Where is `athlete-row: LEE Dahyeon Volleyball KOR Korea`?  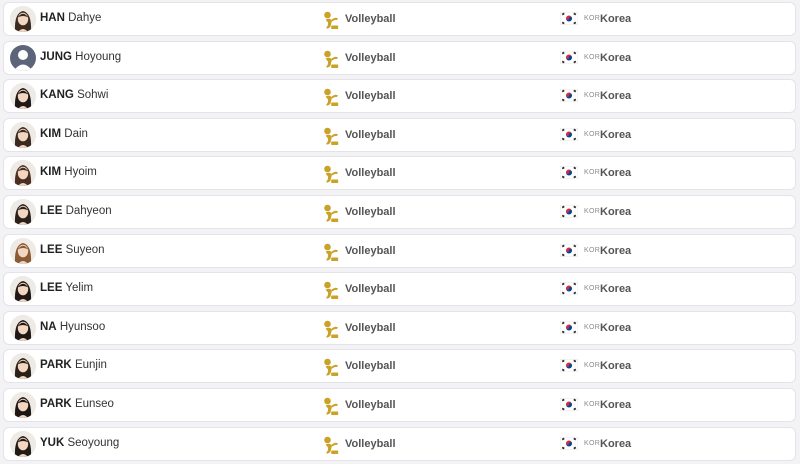 athlete-row: LEE Dahyeon Volleyball KOR Korea is located at coordinates (399, 212).